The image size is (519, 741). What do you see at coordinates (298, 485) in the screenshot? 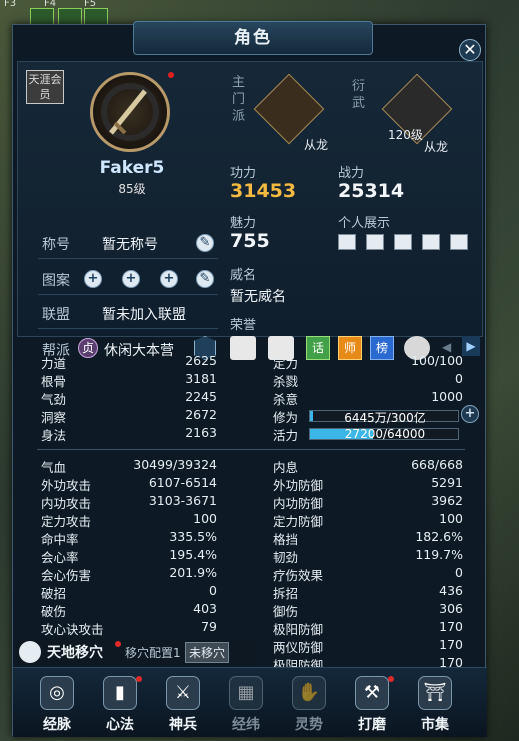
I see `stat-right-label: 外功防御` at bounding box center [298, 485].